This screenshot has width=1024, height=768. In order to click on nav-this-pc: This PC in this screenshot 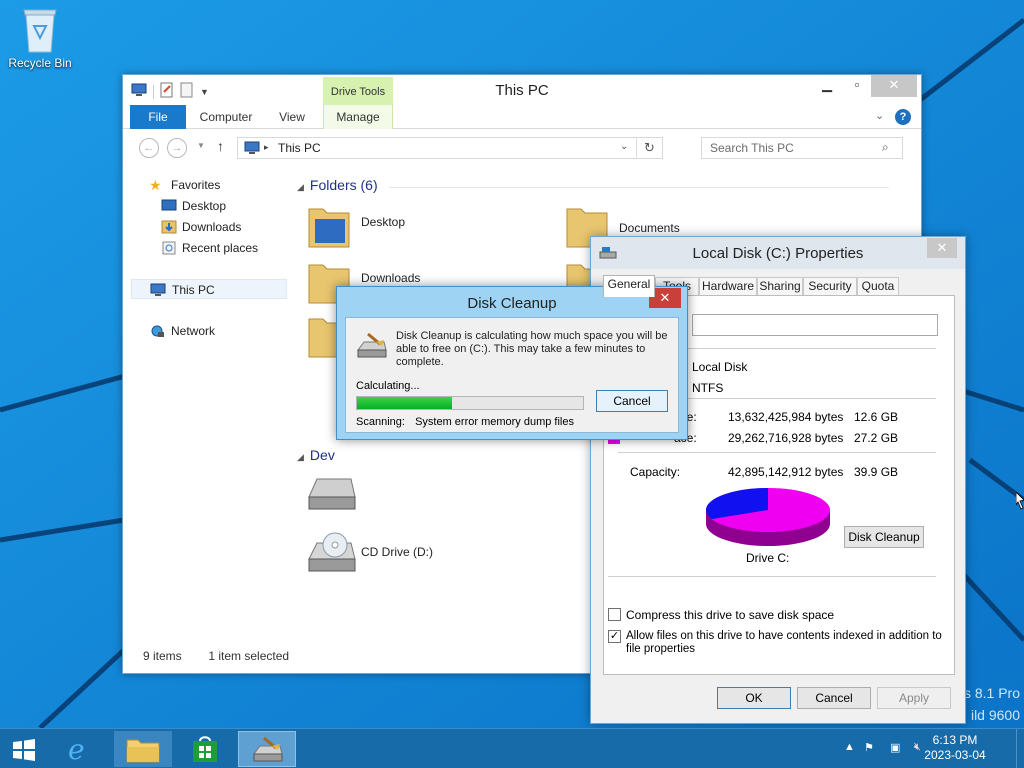, I will do `click(209, 289)`.